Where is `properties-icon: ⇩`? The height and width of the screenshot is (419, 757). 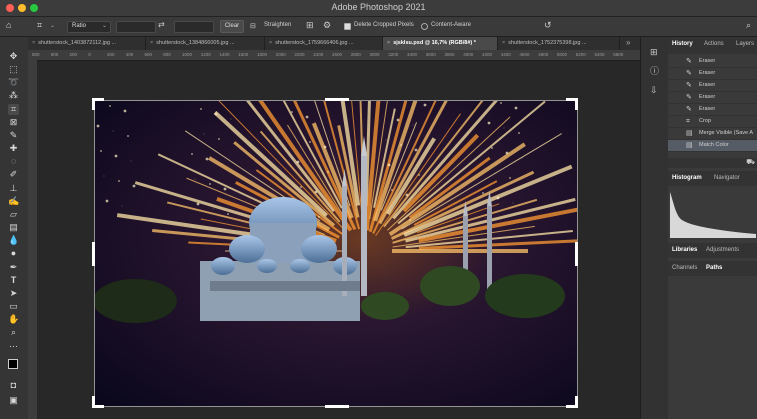
properties-icon: ⇩ is located at coordinates (654, 90).